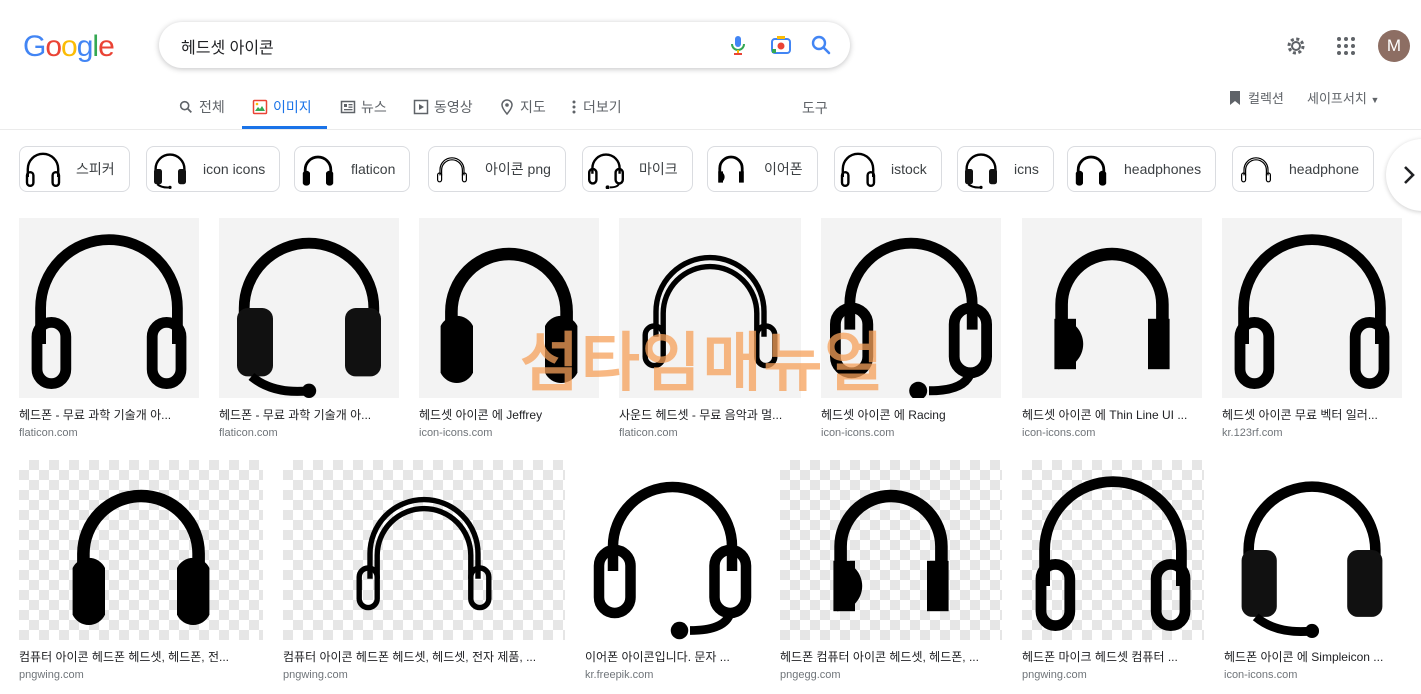  Describe the element at coordinates (1005, 169) in the screenshot. I see `chip-8: icns` at that location.